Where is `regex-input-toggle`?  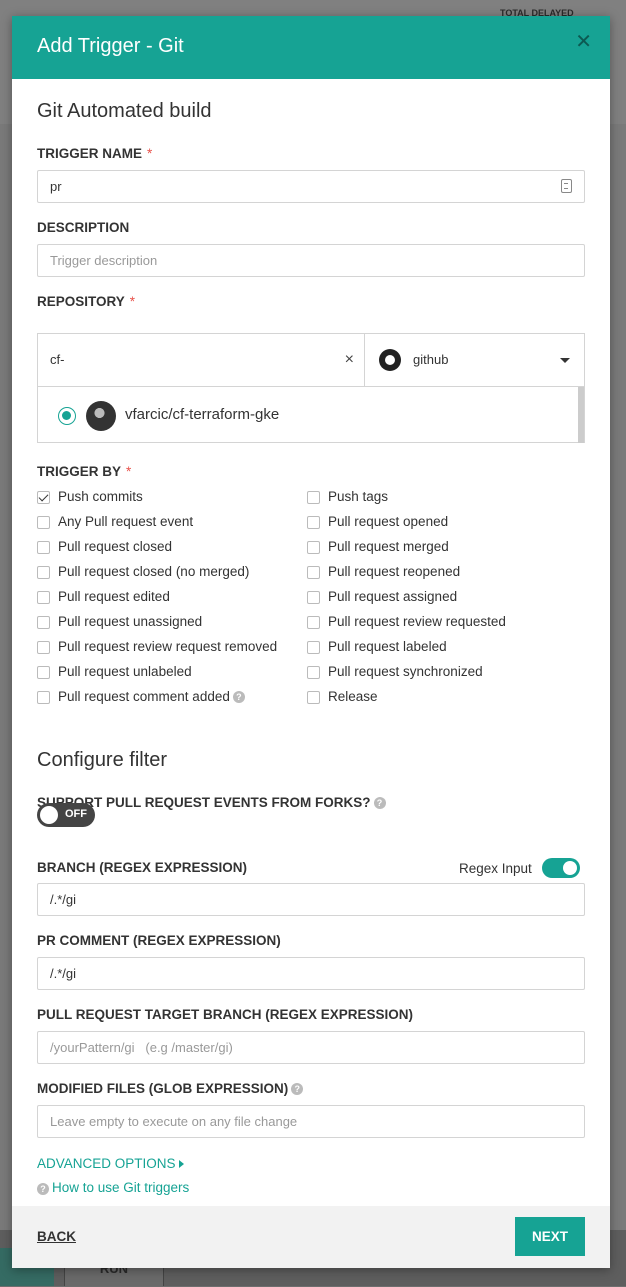
regex-input-toggle is located at coordinates (561, 868).